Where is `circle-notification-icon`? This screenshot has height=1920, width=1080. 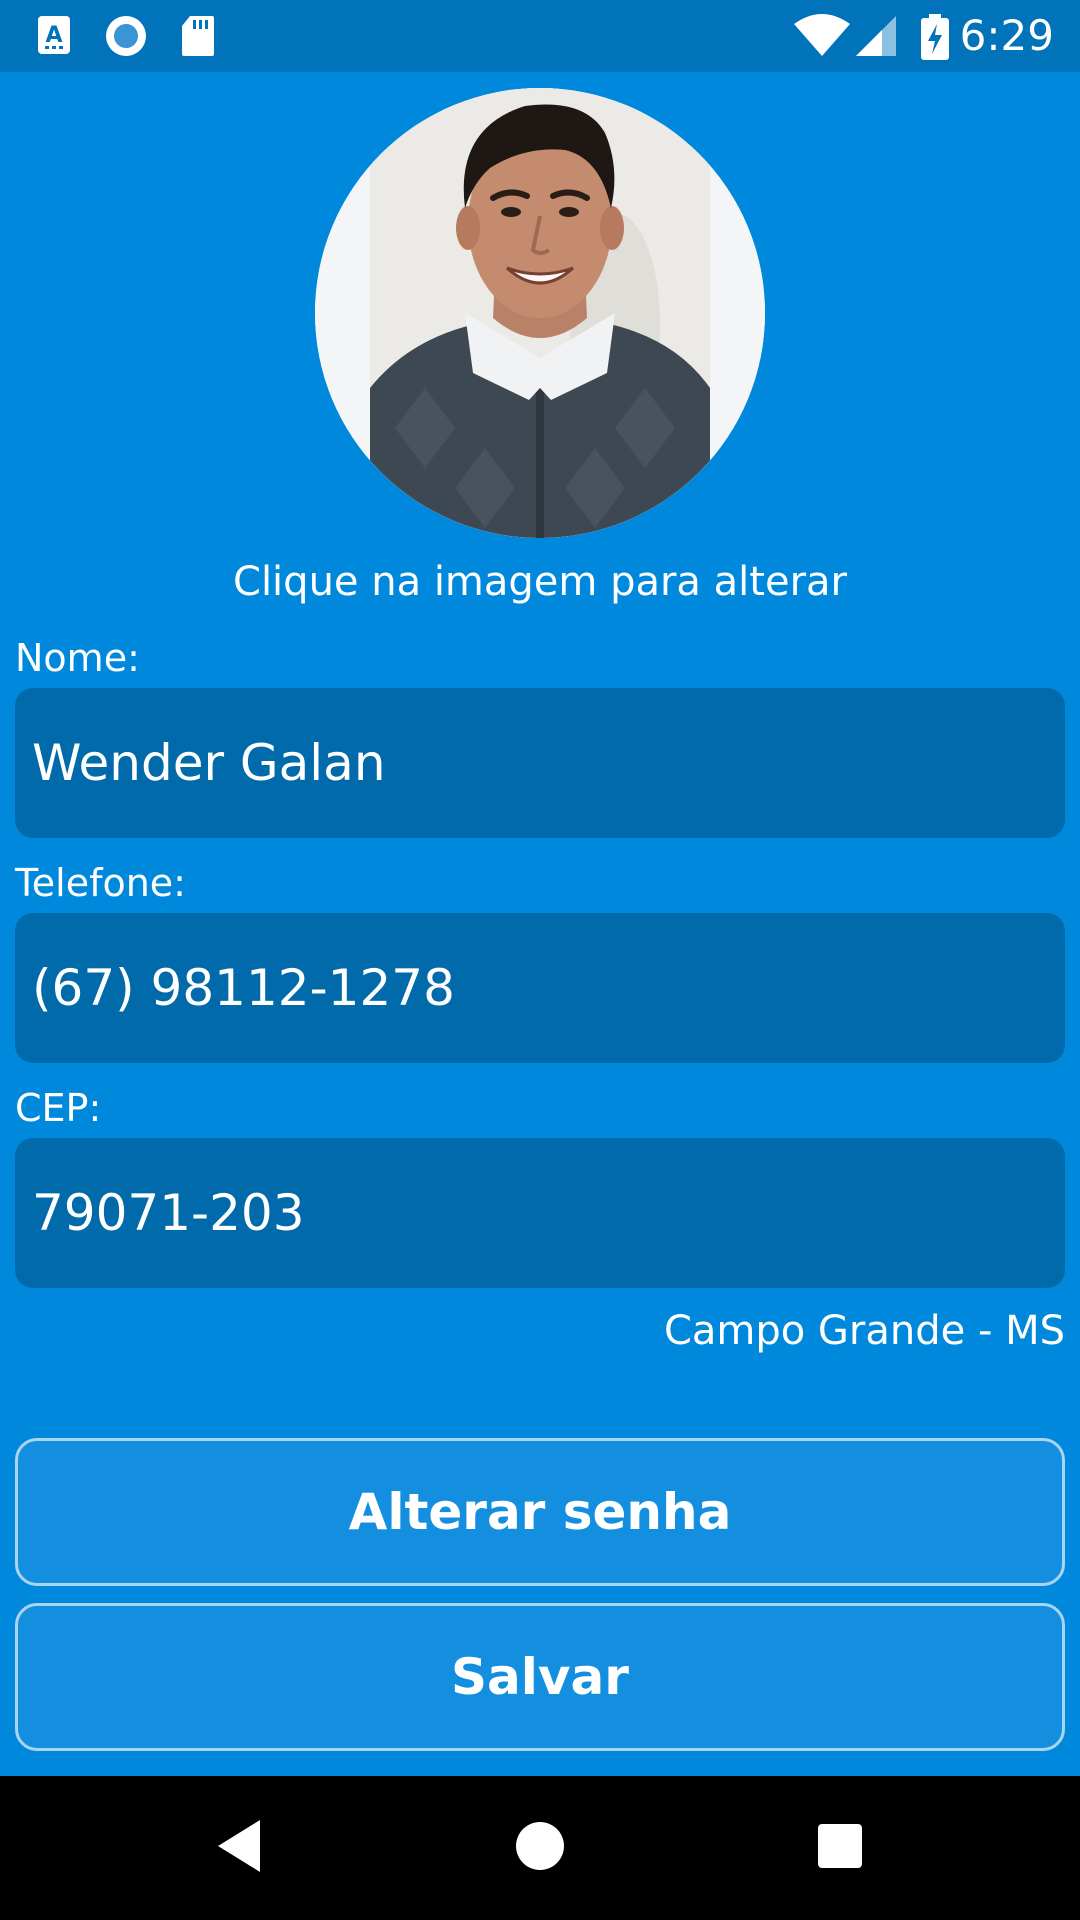 circle-notification-icon is located at coordinates (126, 36).